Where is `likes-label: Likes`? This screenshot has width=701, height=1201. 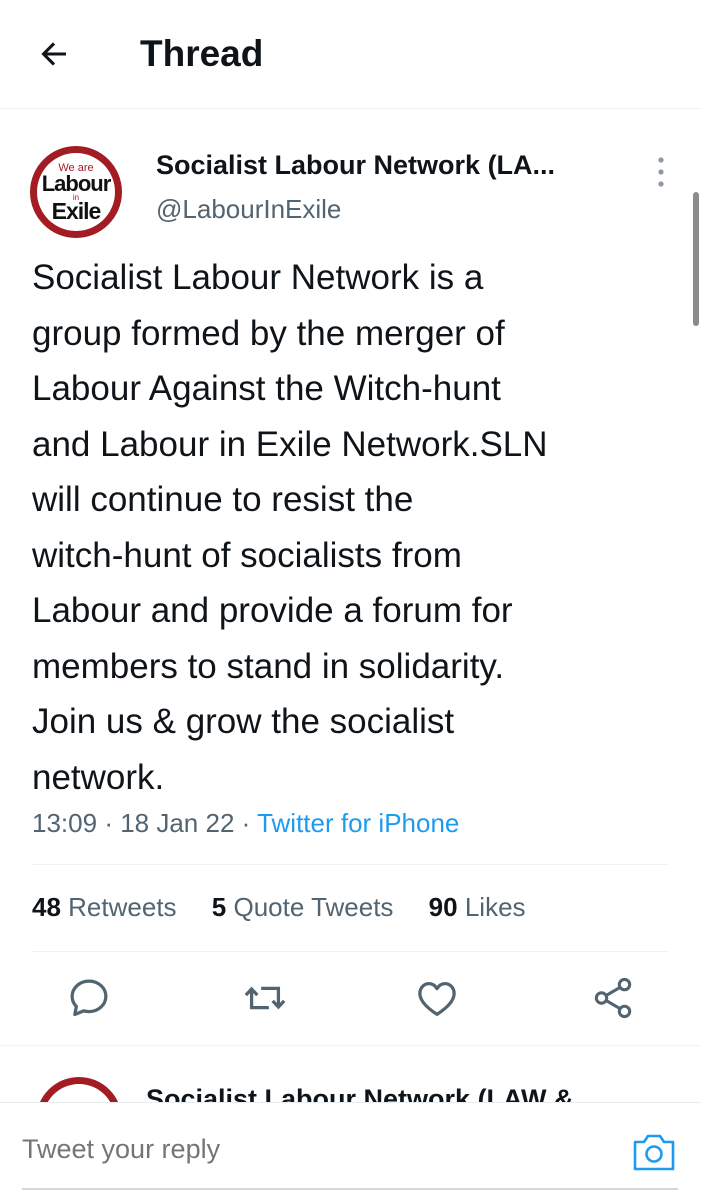 likes-label: Likes is located at coordinates (495, 907).